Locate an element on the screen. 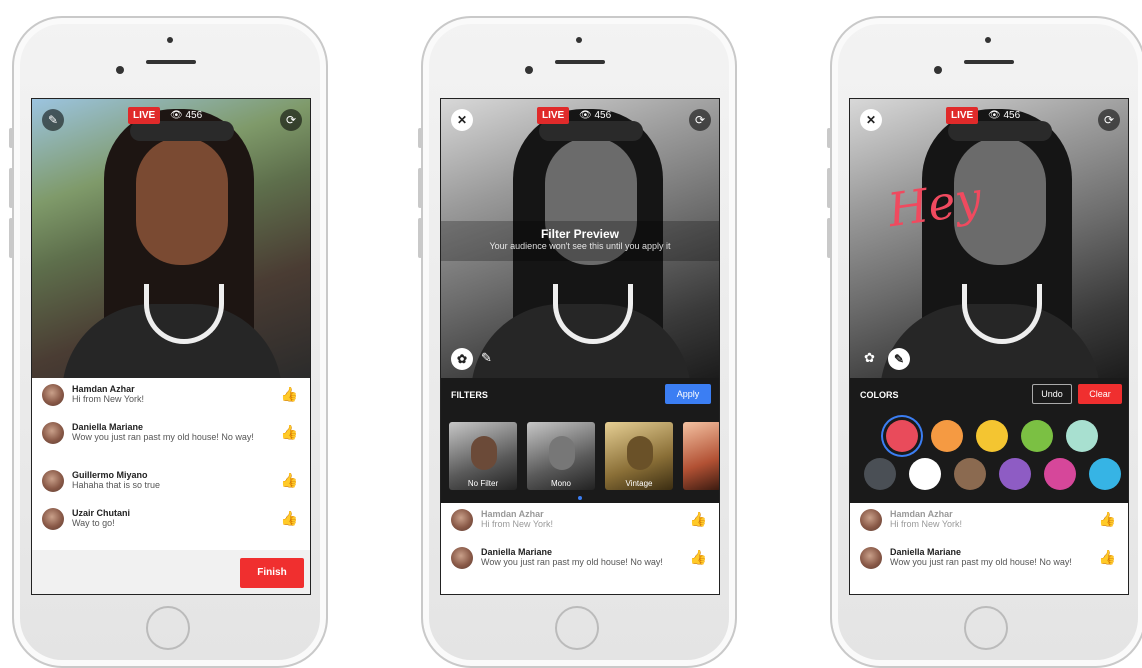 This screenshot has height=668, width=1142. finish-button: Finish is located at coordinates (272, 573).